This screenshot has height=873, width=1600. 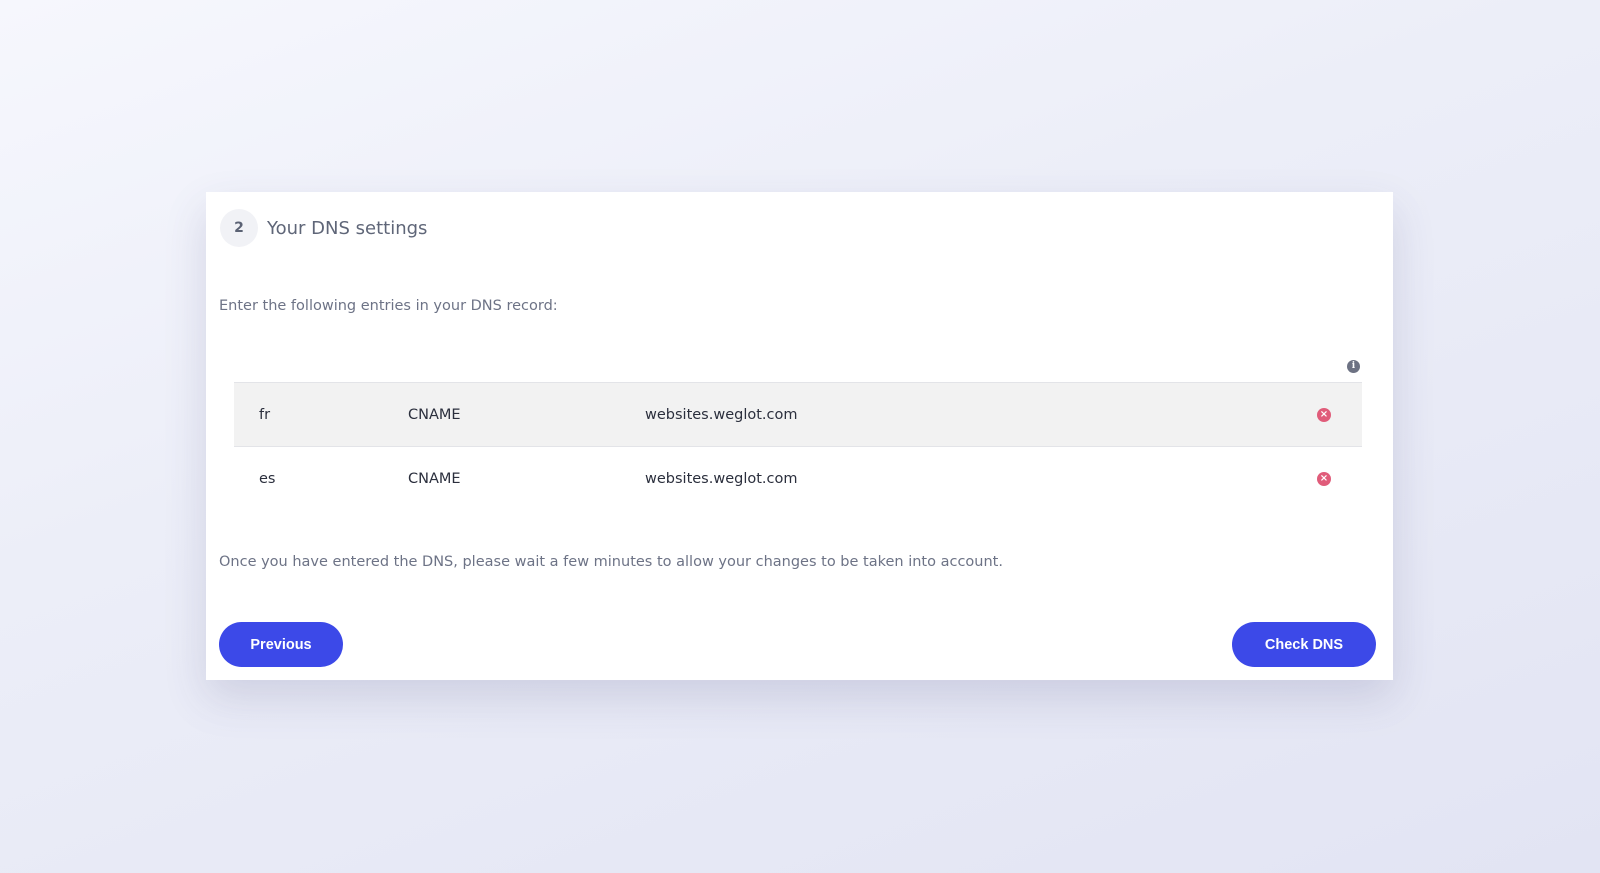 I want to click on previous-button: Previous, so click(x=281, y=644).